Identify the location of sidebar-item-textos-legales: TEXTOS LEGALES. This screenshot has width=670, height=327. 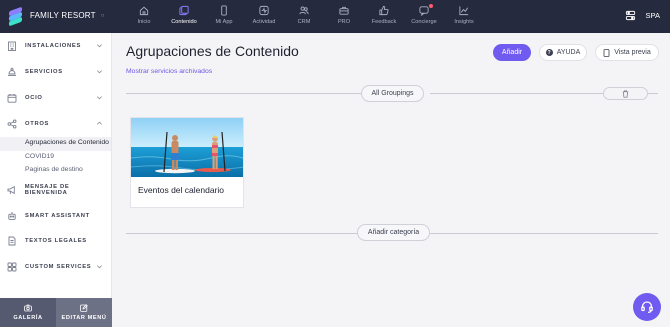
(56, 241).